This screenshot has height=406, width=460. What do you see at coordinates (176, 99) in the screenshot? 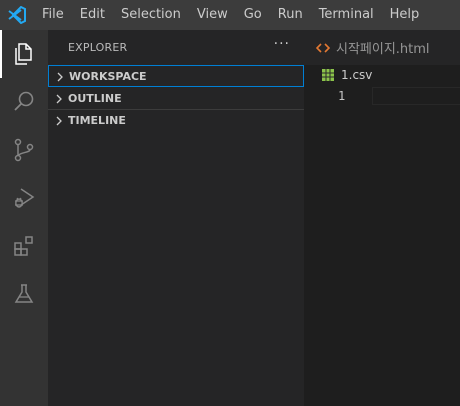
I see `section-outline: OUTLINE` at bounding box center [176, 99].